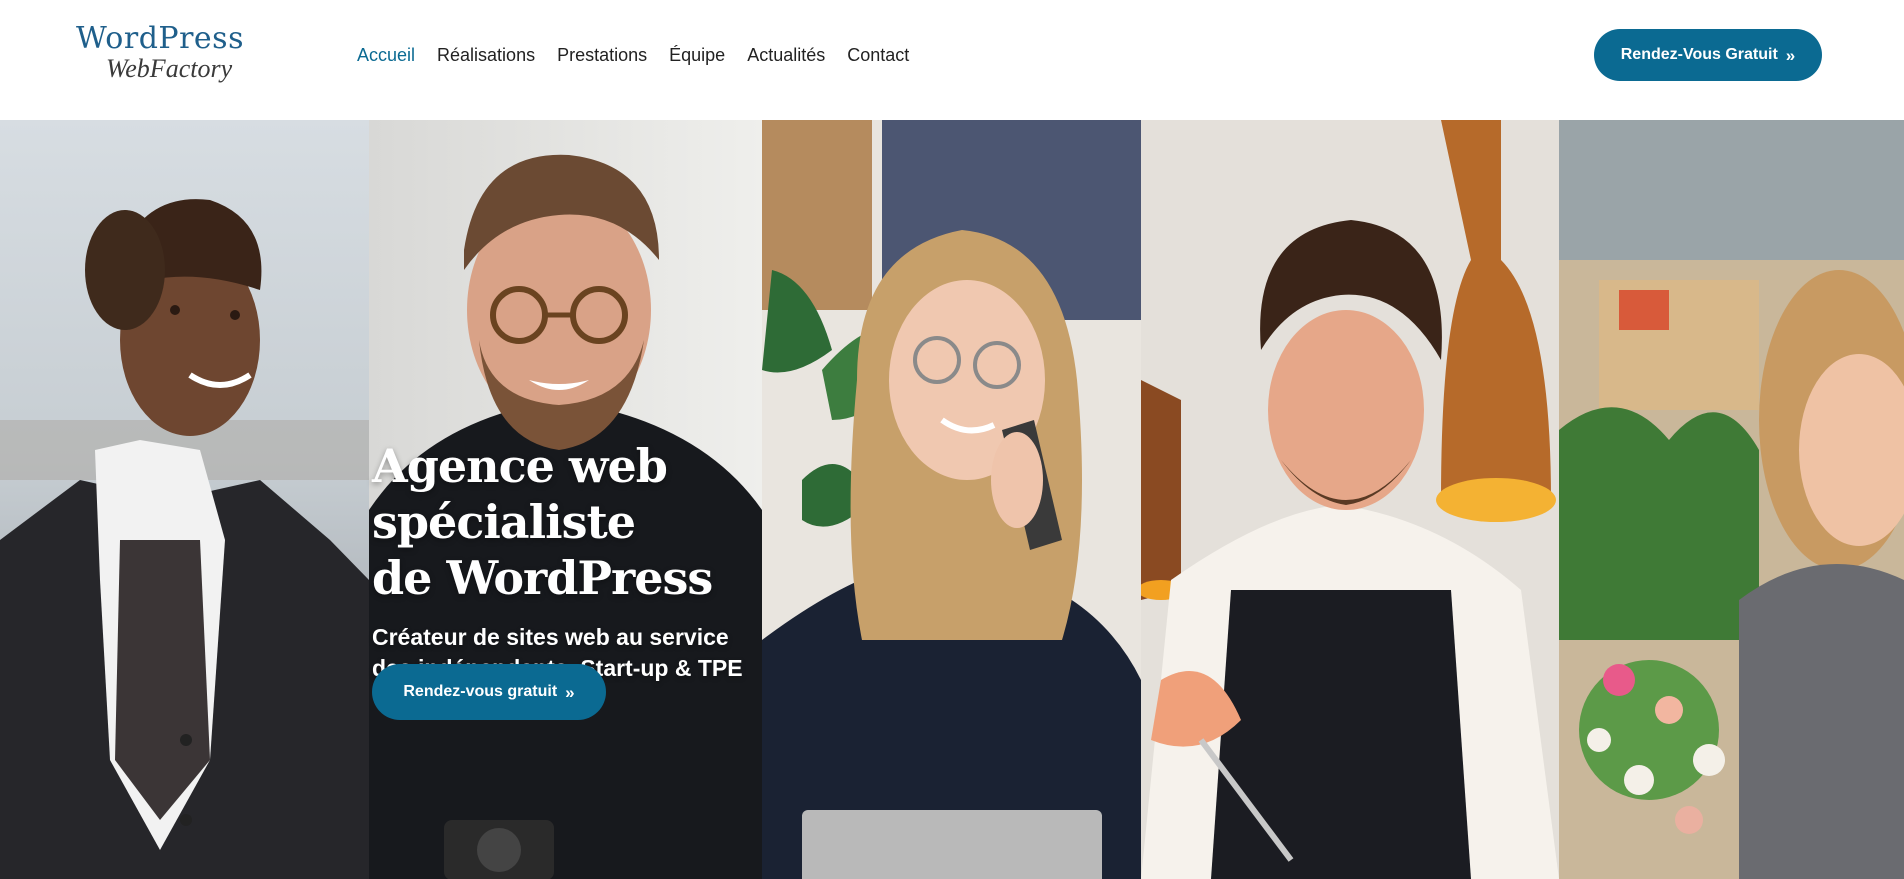  Describe the element at coordinates (697, 55) in the screenshot. I see `nav-item-equipe: Équipe` at that location.